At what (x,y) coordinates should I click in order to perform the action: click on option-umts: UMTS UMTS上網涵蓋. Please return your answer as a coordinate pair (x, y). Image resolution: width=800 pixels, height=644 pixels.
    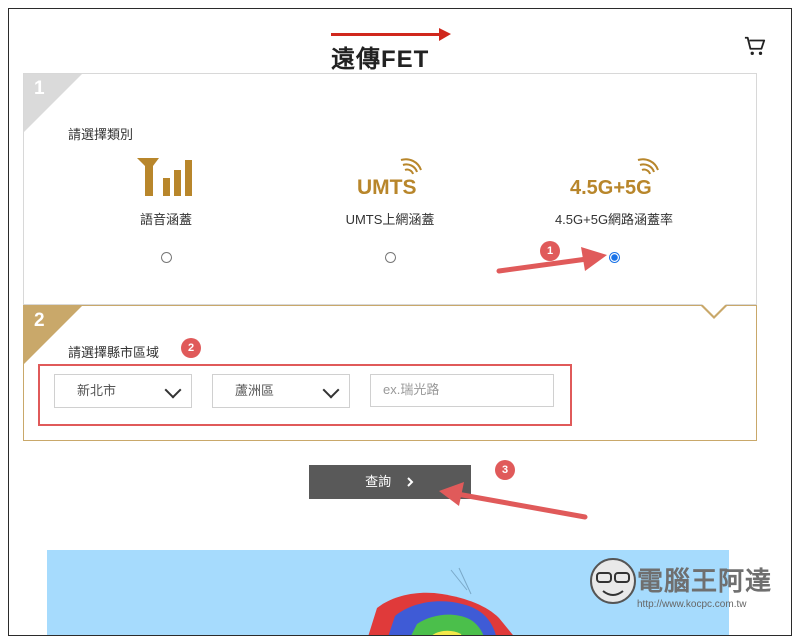
    Looking at the image, I should click on (390, 212).